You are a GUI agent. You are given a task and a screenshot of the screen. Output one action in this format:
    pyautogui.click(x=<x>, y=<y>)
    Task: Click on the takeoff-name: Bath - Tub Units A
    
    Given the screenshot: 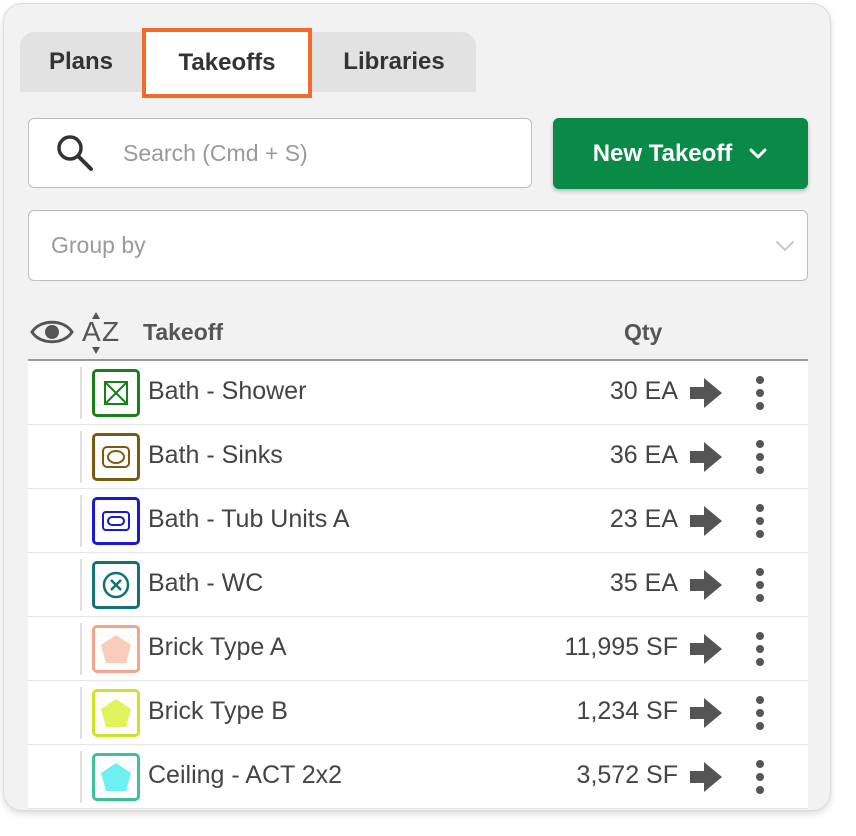 What is the action you would take?
    pyautogui.click(x=249, y=519)
    